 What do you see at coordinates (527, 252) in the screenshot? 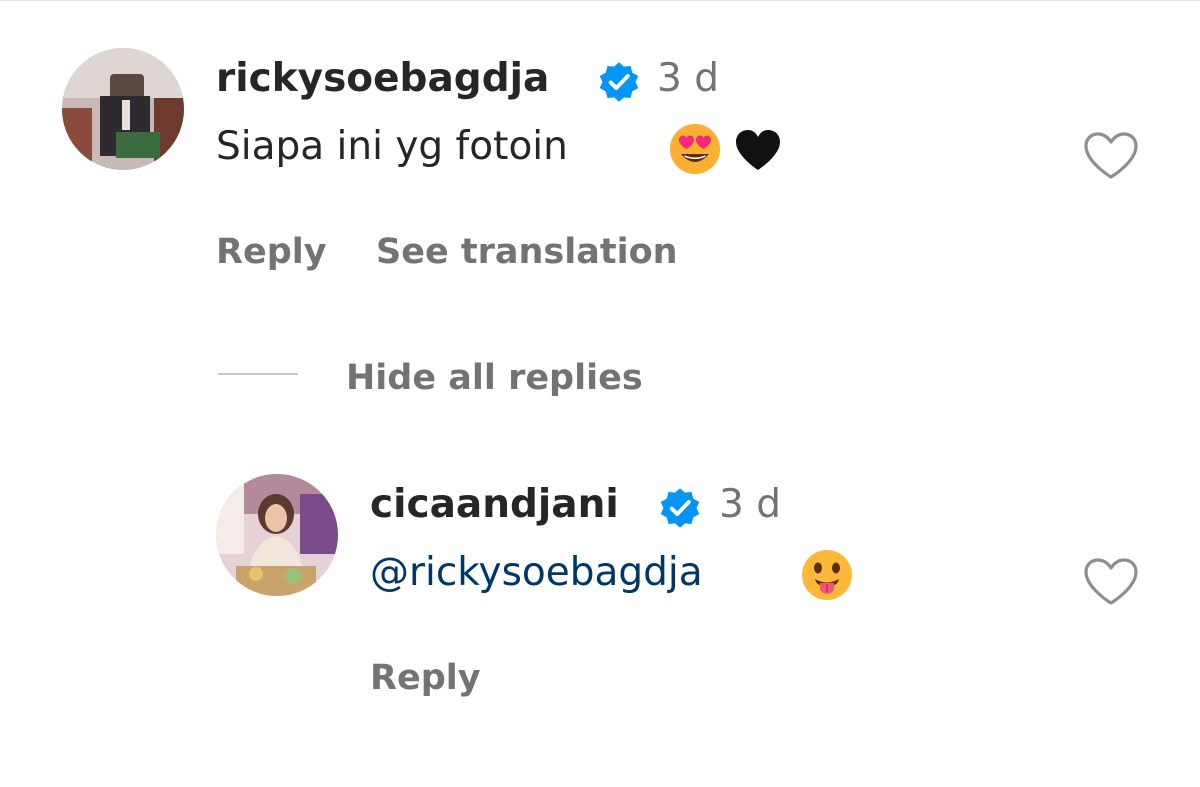
I see `see-translation-button: See translation` at bounding box center [527, 252].